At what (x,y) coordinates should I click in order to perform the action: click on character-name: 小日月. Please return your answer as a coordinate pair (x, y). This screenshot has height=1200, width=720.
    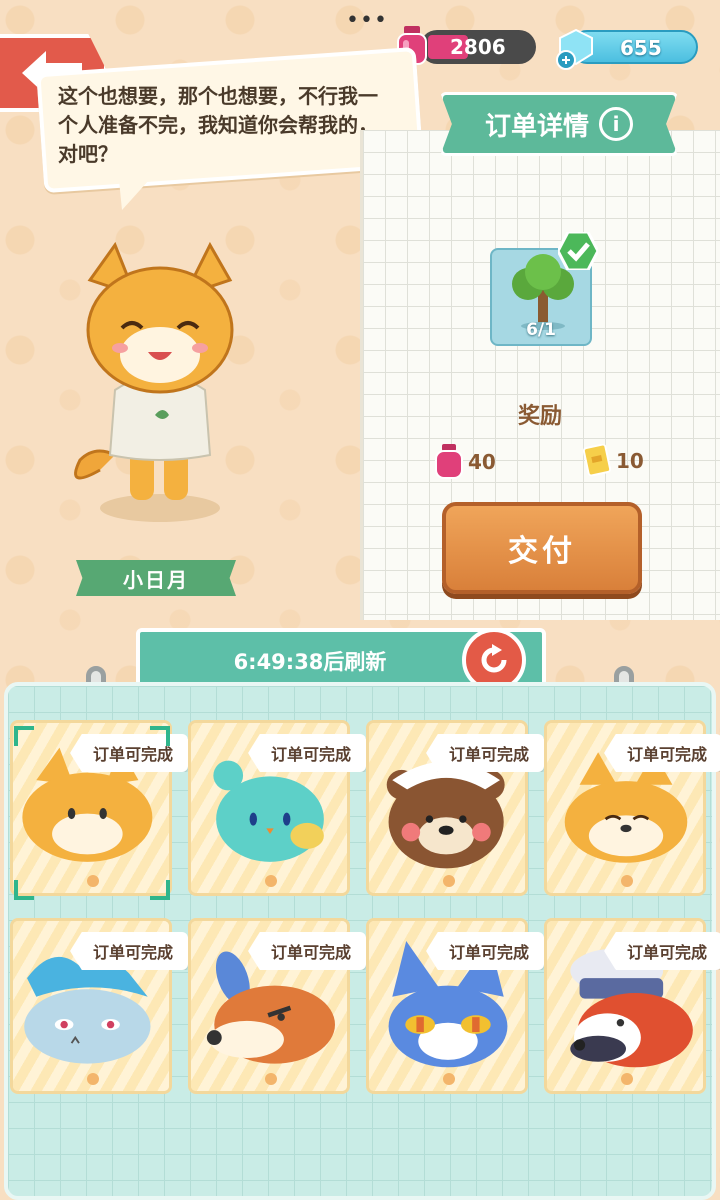
    Looking at the image, I should click on (156, 578).